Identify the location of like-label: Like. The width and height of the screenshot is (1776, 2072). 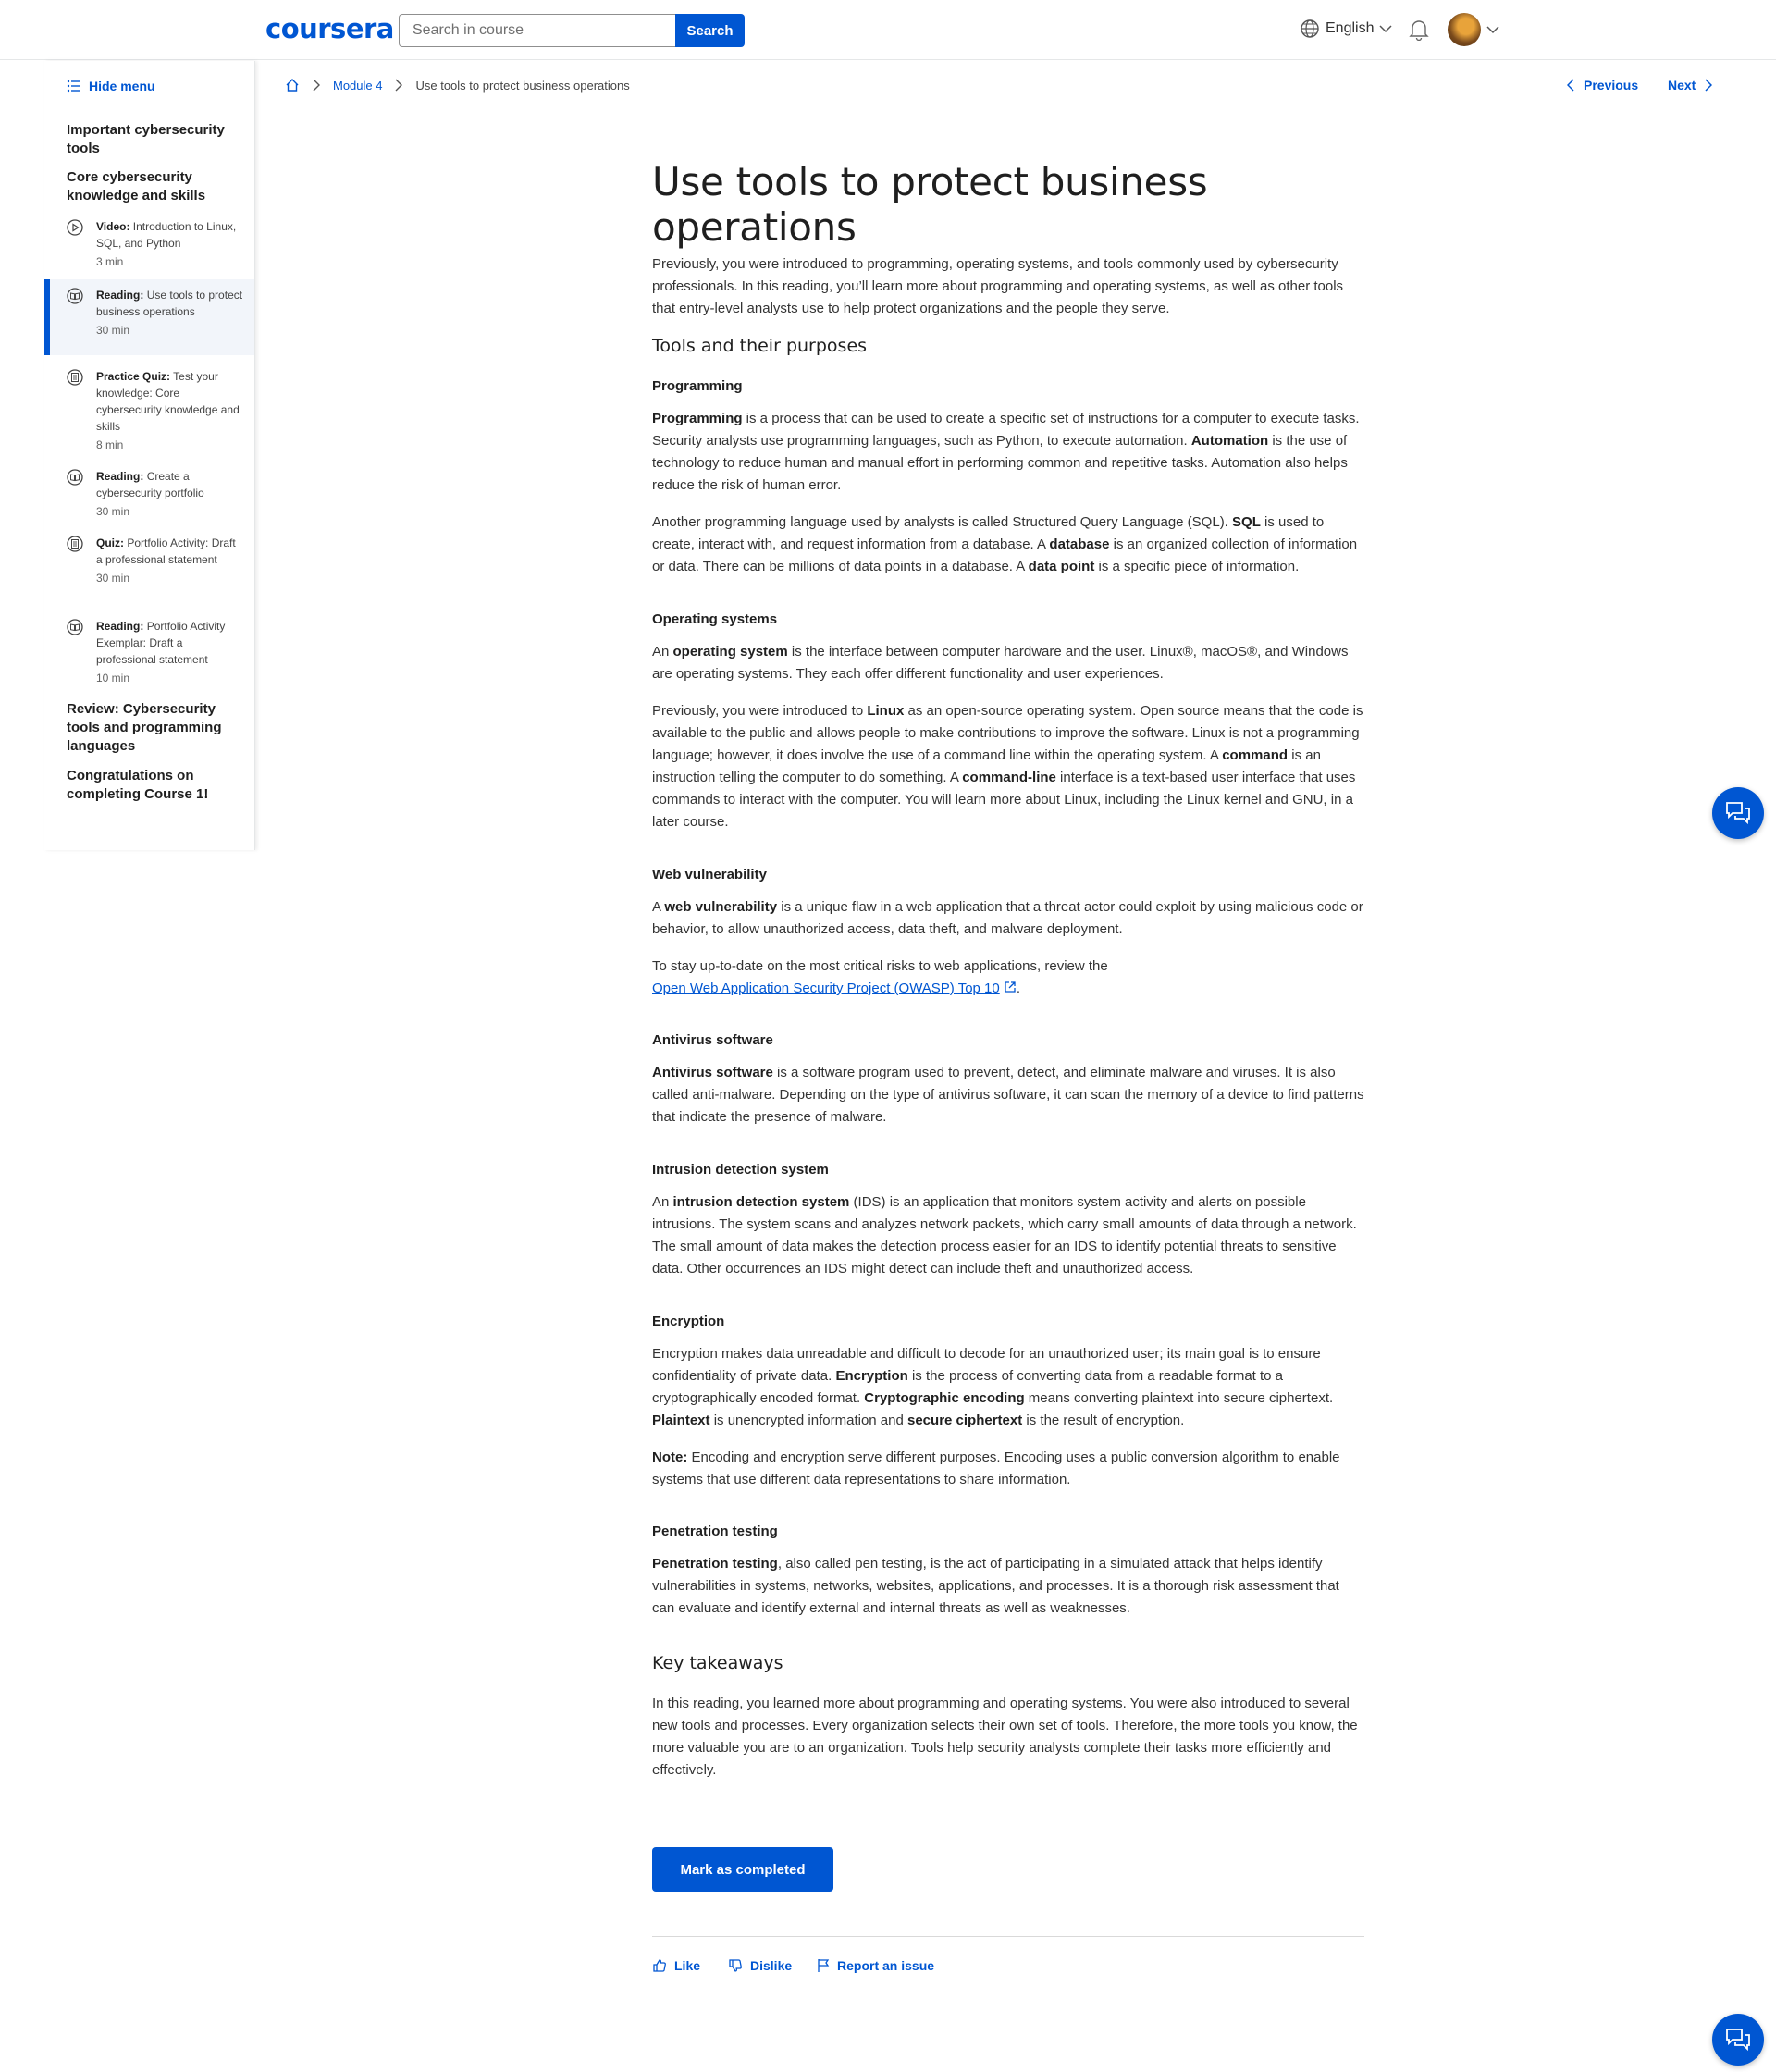
(687, 1966).